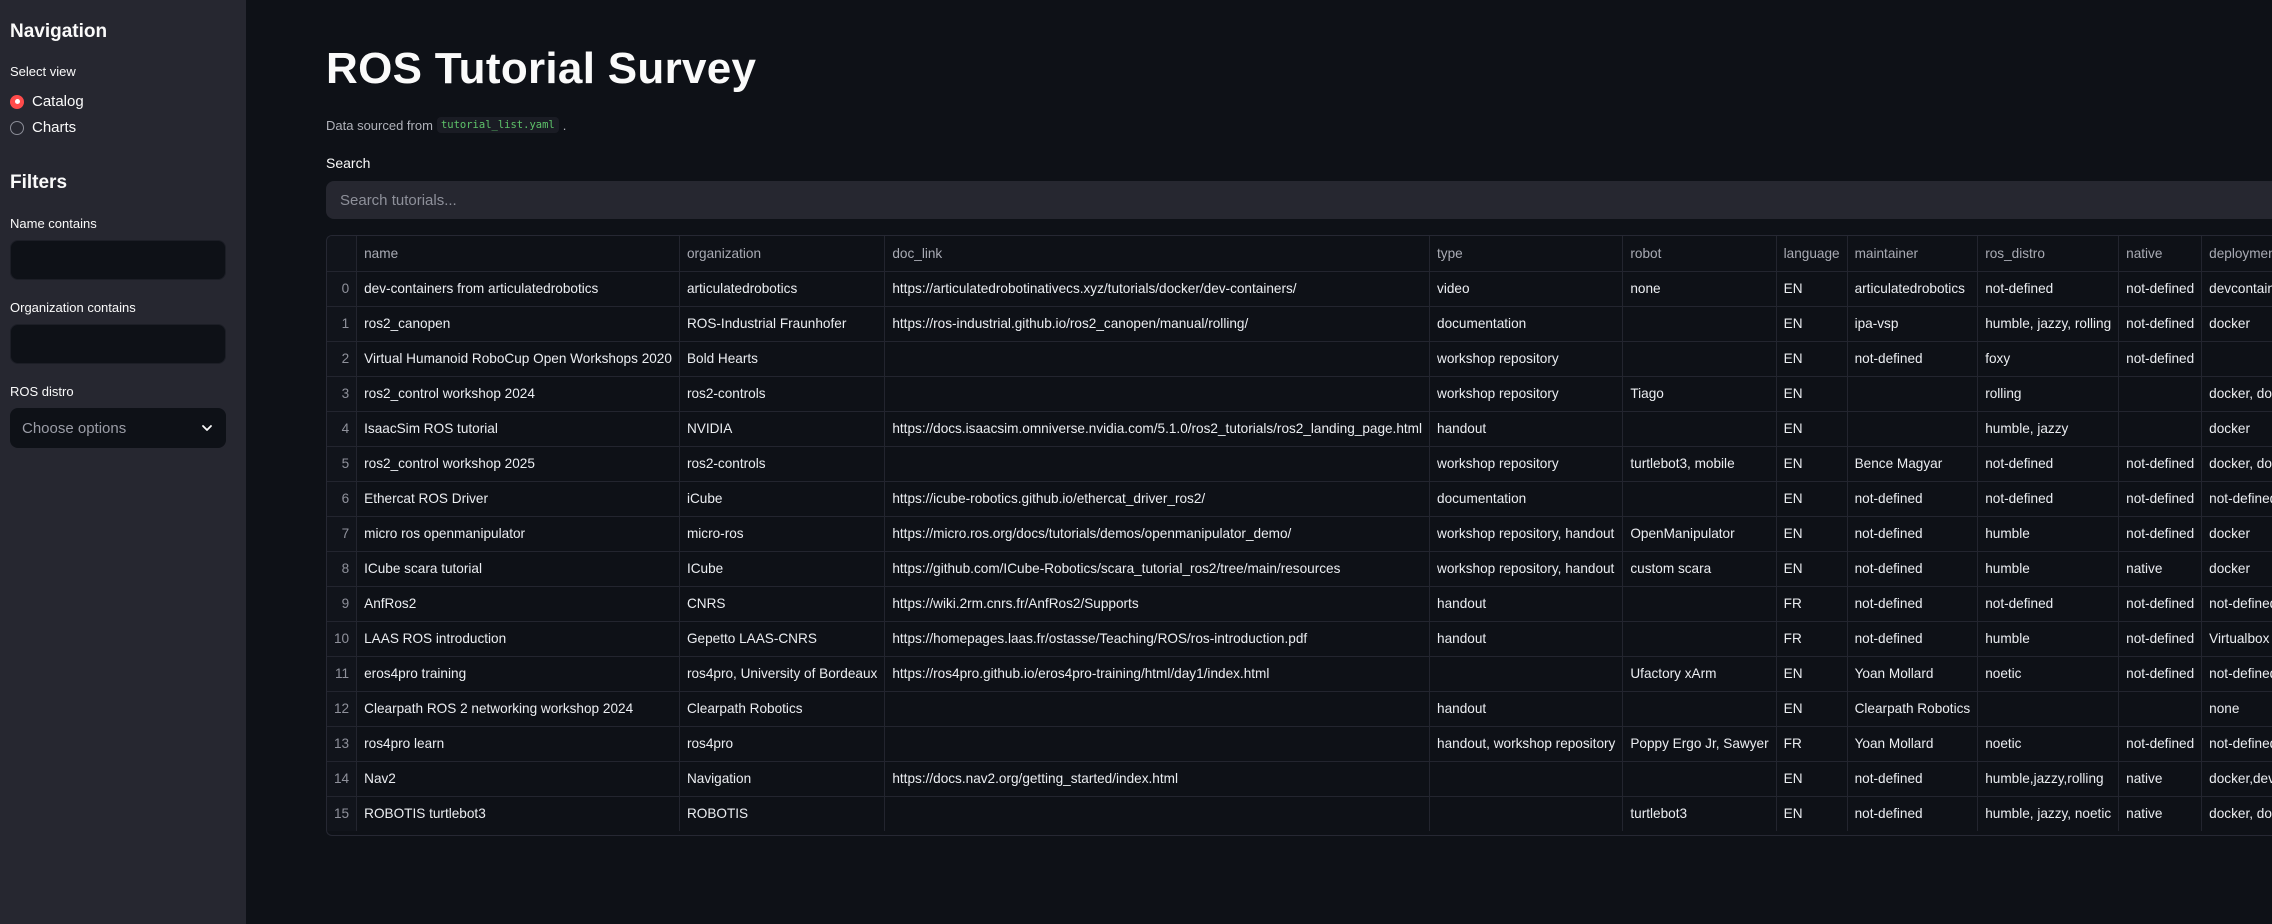 Image resolution: width=2272 pixels, height=924 pixels. I want to click on table-cell: handout, so click(1526, 709).